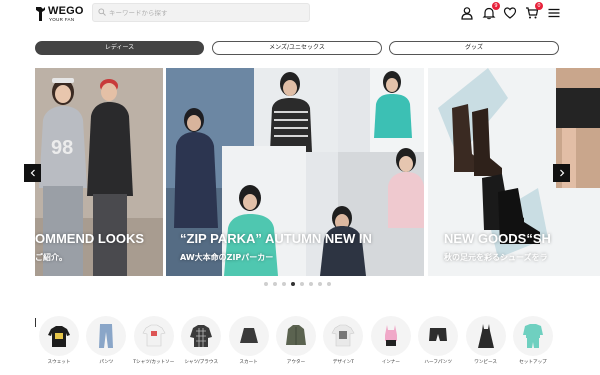  I want to click on shorts-icon, so click(438, 334).